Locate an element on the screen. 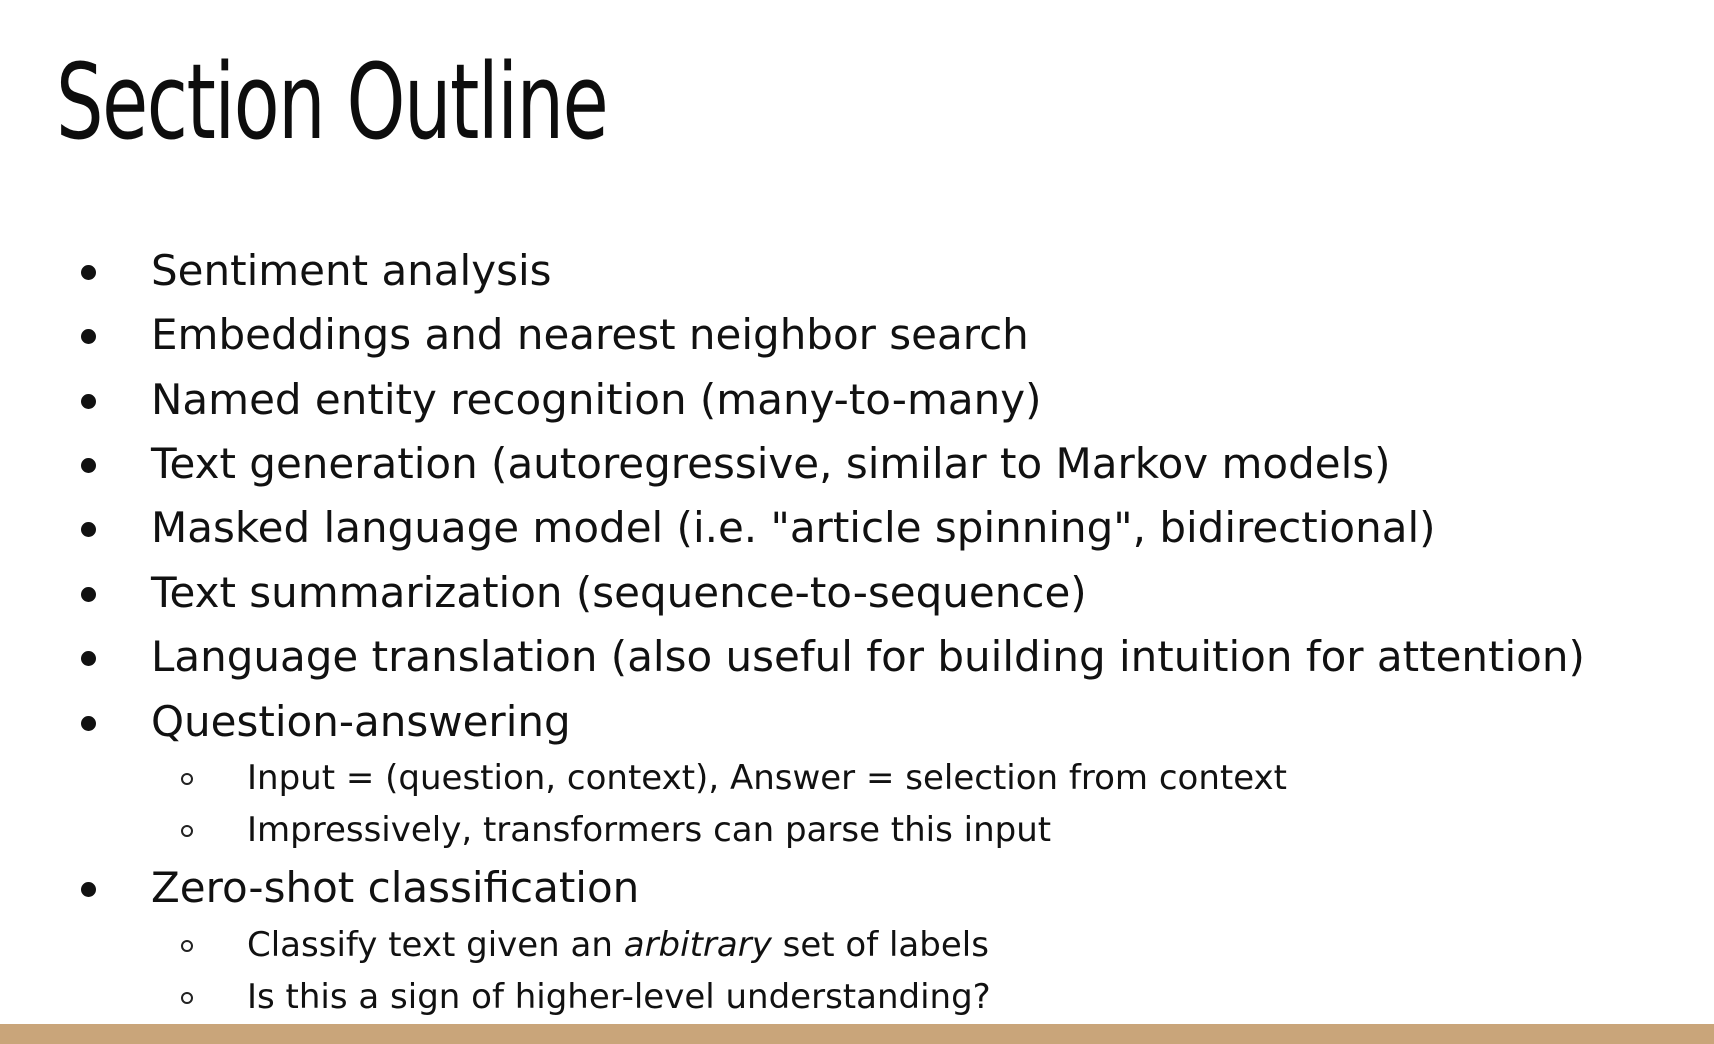 Image resolution: width=1714 pixels, height=1044 pixels. list-item-label: Question-answering is located at coordinates (361, 721).